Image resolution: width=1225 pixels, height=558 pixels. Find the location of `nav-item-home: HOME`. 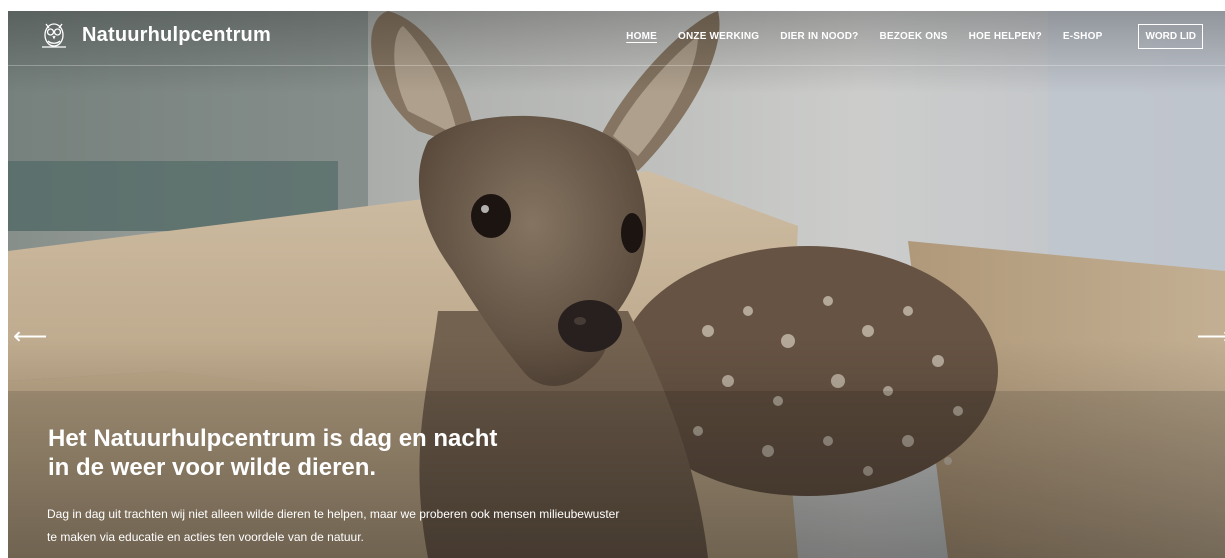

nav-item-home: HOME is located at coordinates (641, 36).